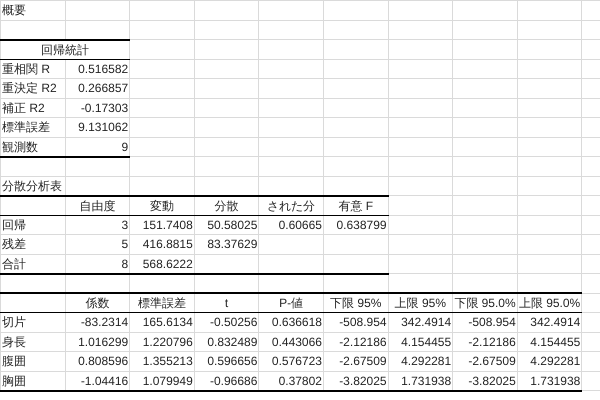  What do you see at coordinates (232, 342) in the screenshot?
I see `table-cell-text: 0.832489` at bounding box center [232, 342].